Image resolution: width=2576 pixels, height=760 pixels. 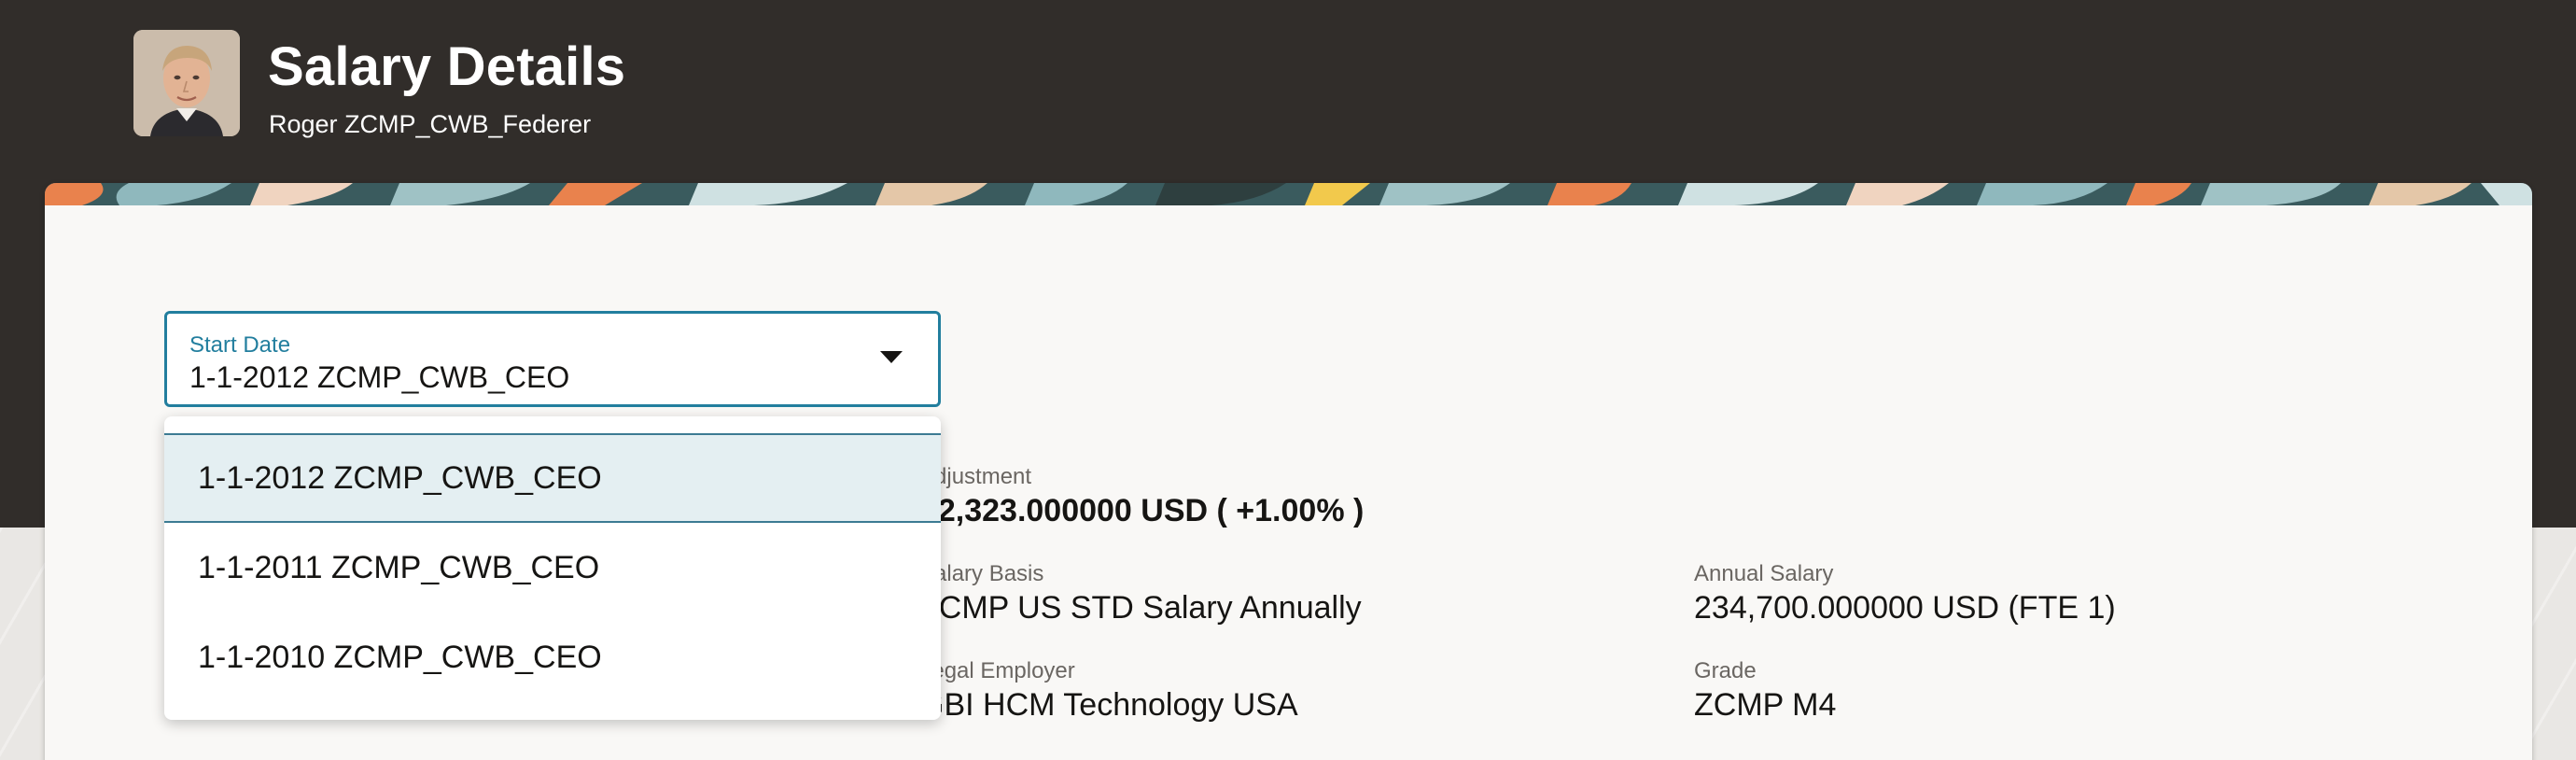 I want to click on start-date-select: Start Date 1-1-2012 ZCMP_CWB_CEO, so click(x=552, y=359).